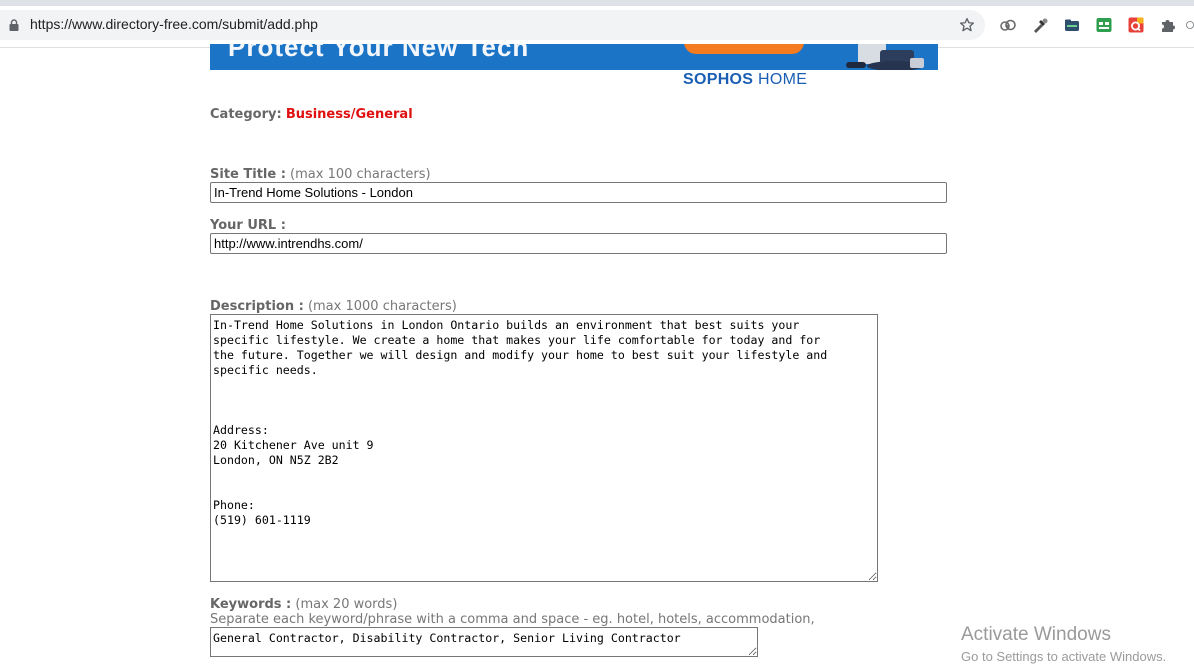 Image resolution: width=1194 pixels, height=664 pixels. Describe the element at coordinates (246, 114) in the screenshot. I see `category-label: Category:` at that location.